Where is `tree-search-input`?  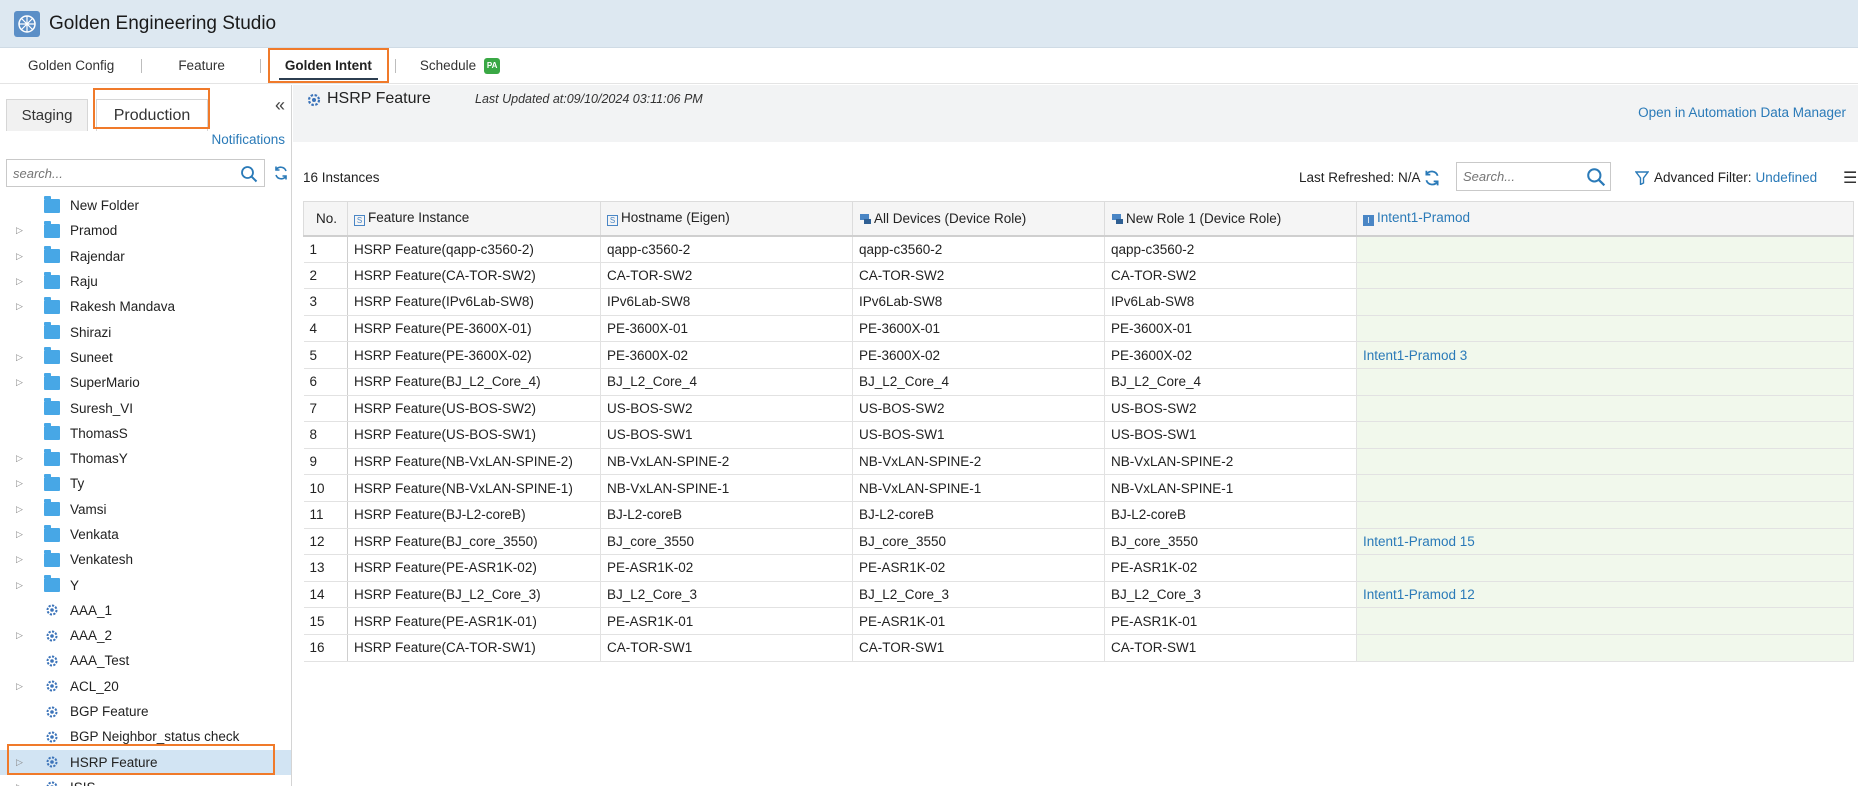
tree-search-input is located at coordinates (123, 173).